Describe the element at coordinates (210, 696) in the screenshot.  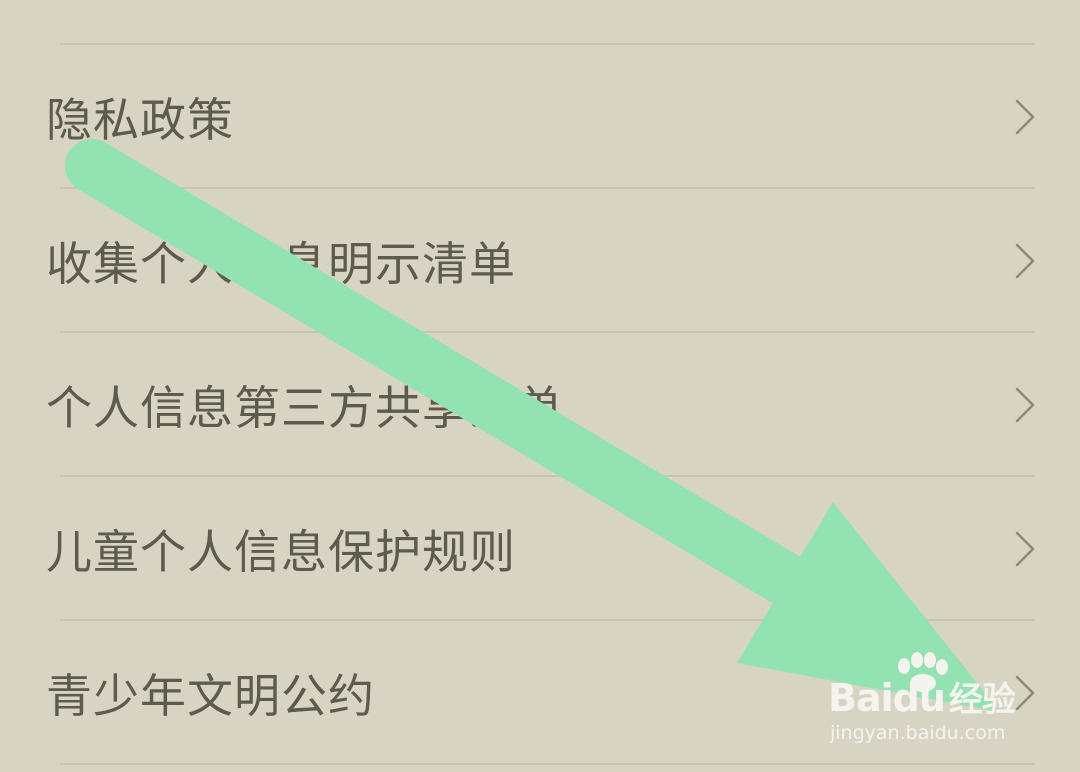
I see `menu-item-label: 青少年文明公约` at that location.